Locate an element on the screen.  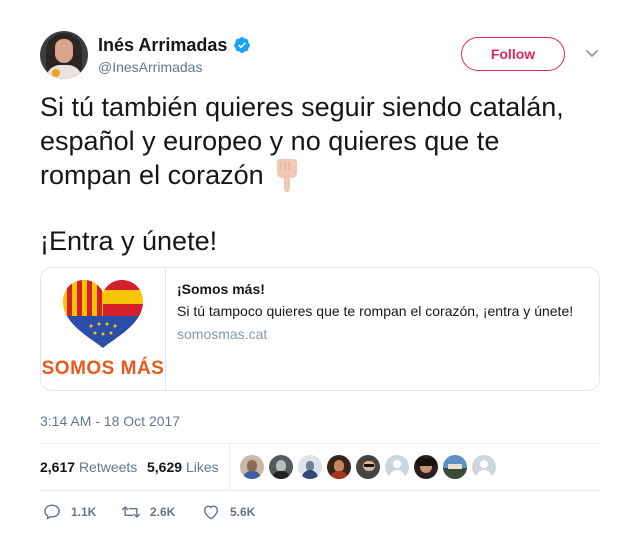
retweets-stat: 2,617 Retweets is located at coordinates (88, 467).